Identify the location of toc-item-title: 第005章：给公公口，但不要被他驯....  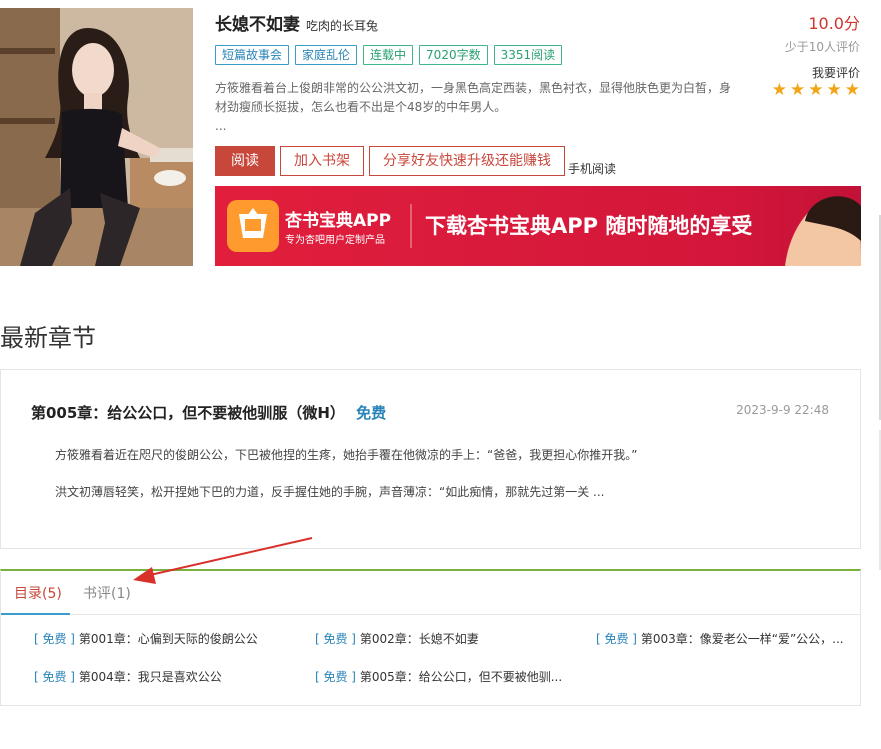
(461, 677).